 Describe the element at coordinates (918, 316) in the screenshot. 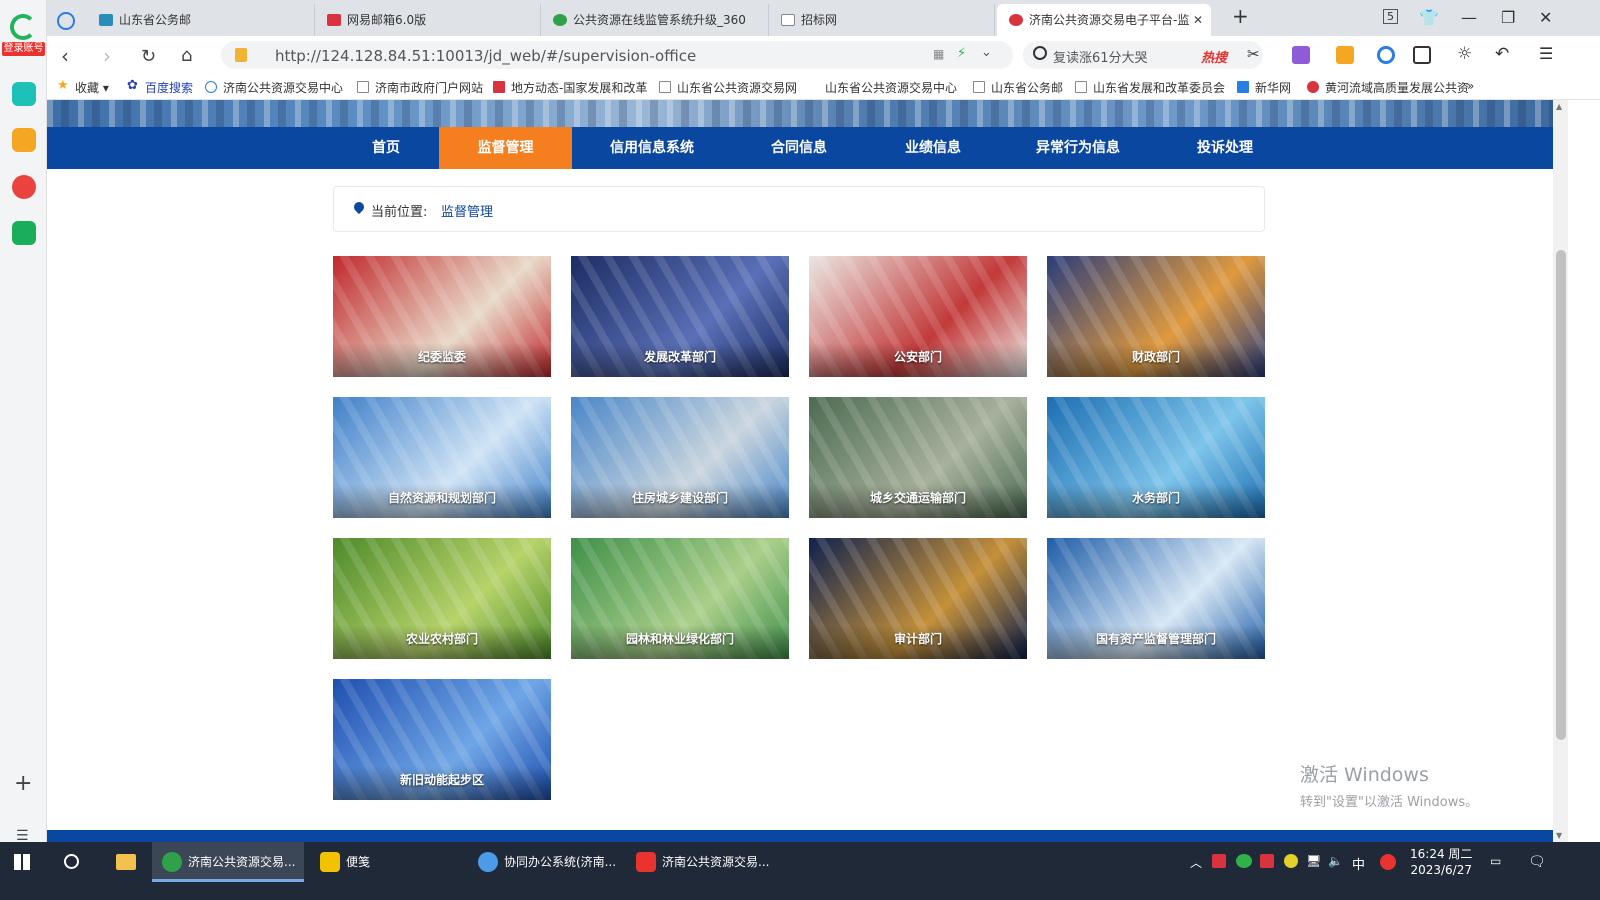

I see `department-card: 公安部门` at that location.